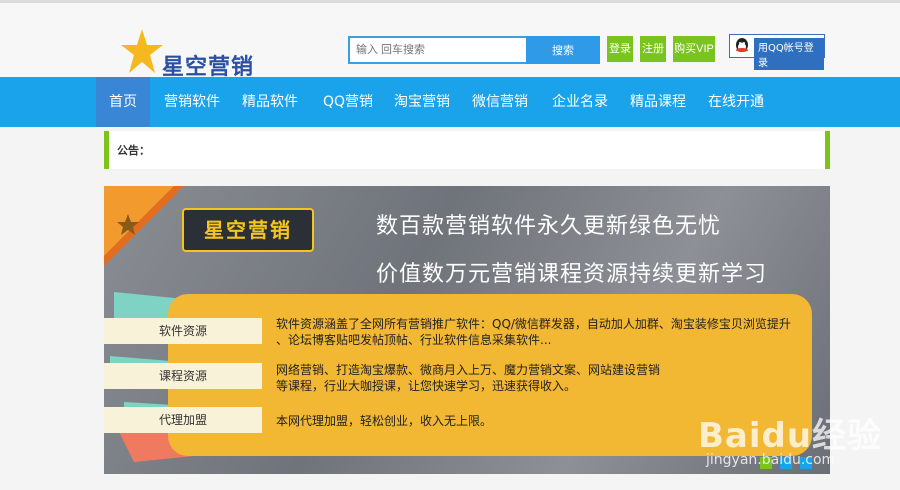 The image size is (900, 490). I want to click on course-resources-line-1: 网络营销、打造淘宝爆款、微商月入上万、魔力营销文案、网站建设营销, so click(468, 370).